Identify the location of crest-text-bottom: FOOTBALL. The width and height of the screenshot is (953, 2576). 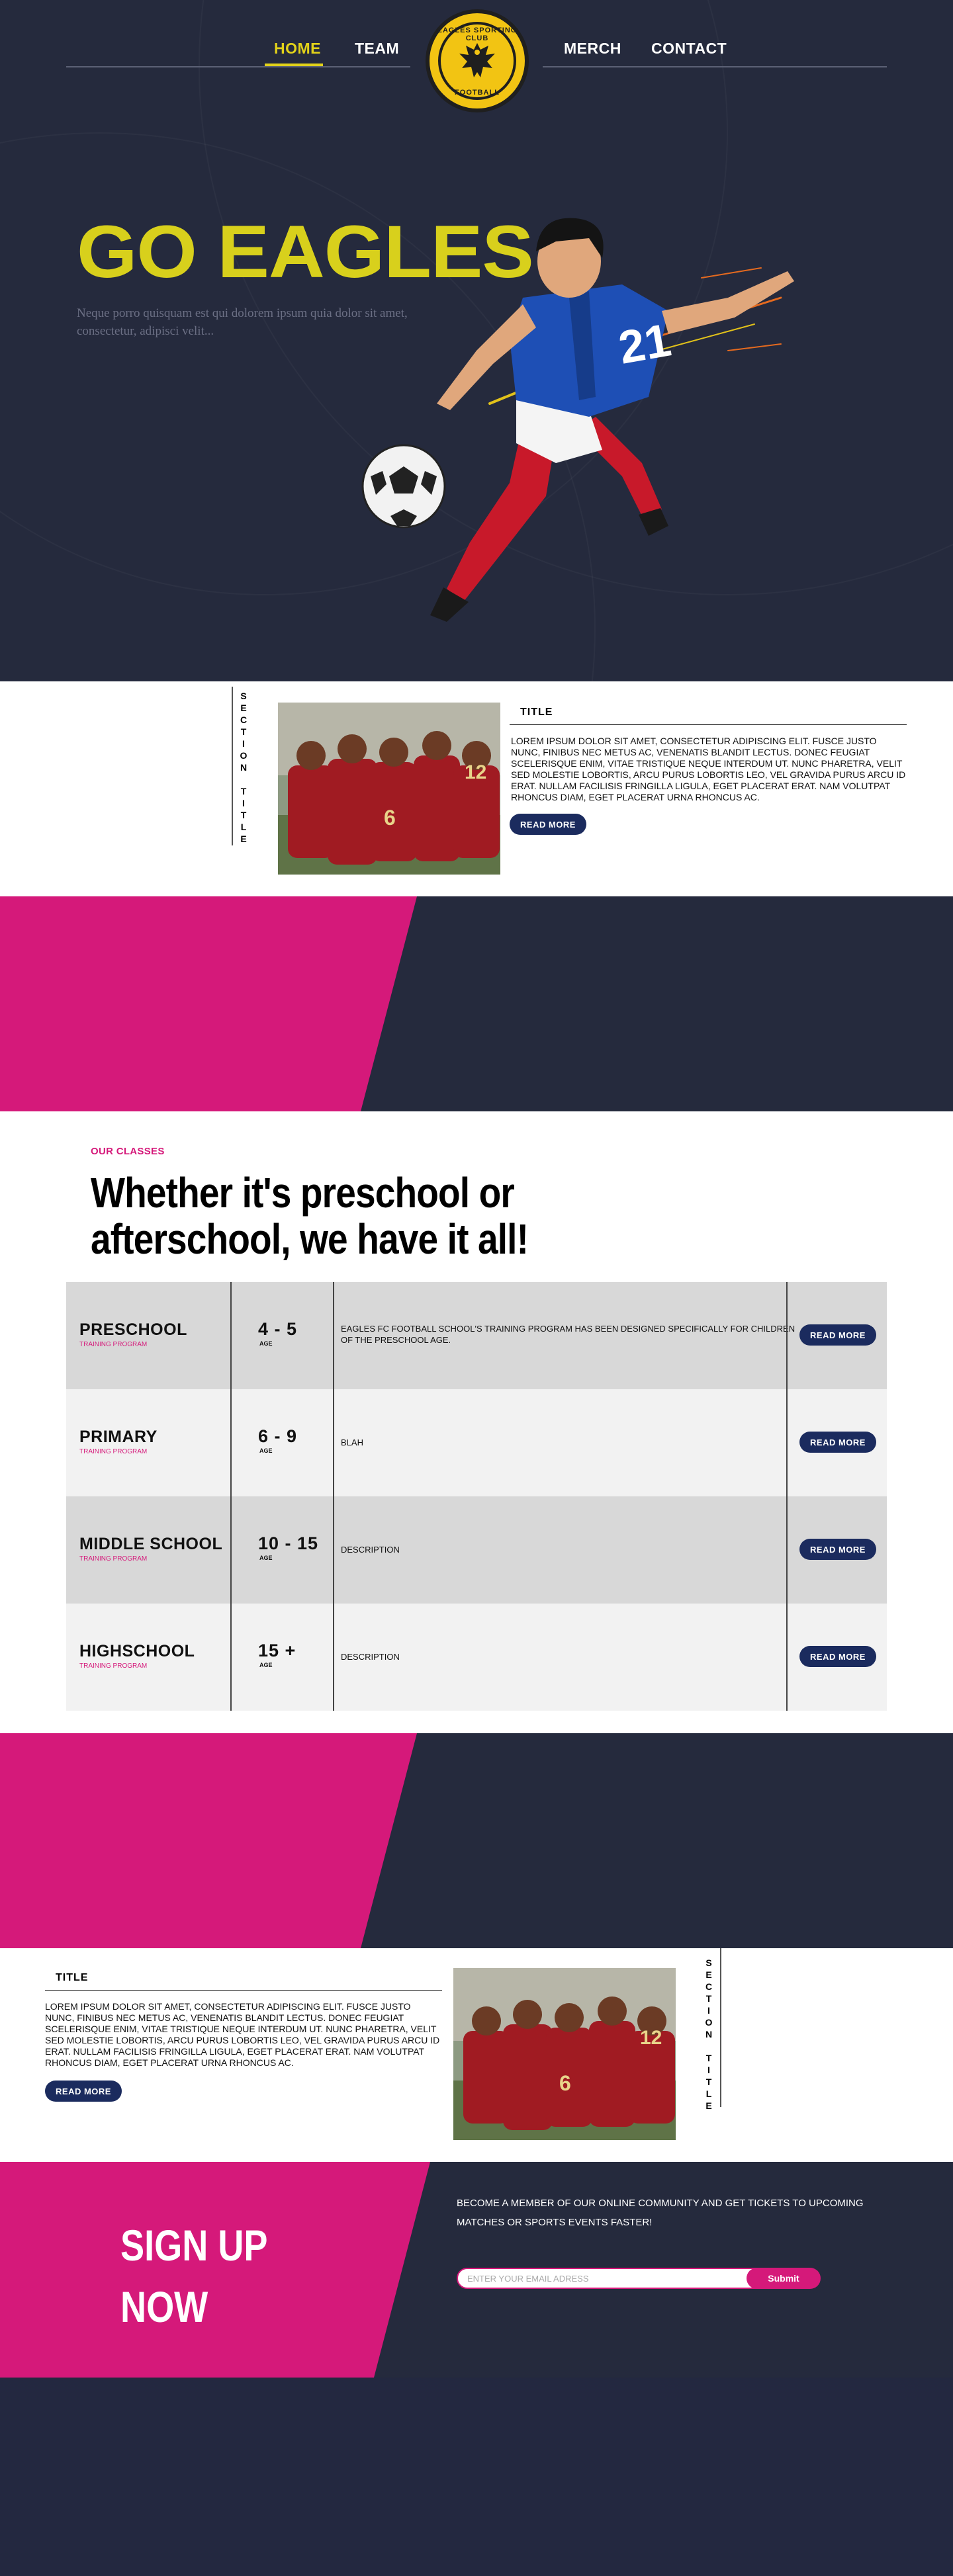
(478, 93).